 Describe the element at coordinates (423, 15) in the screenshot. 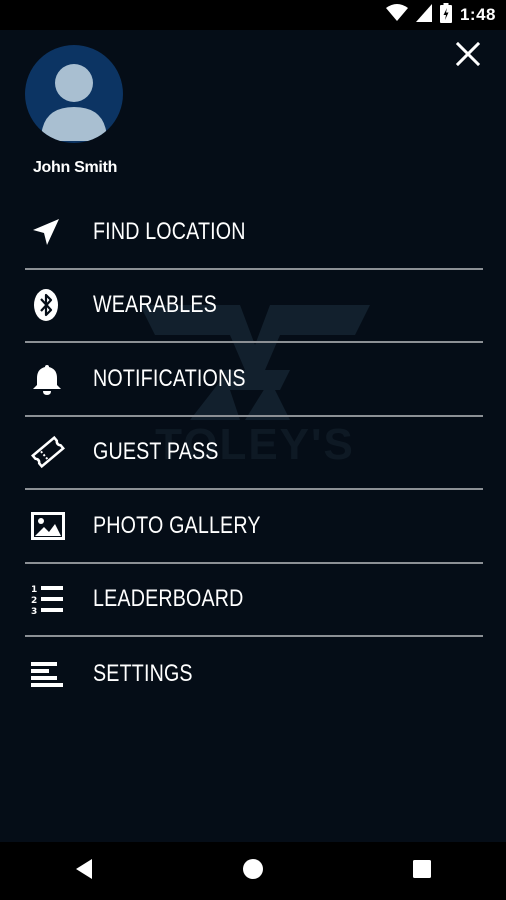

I see `cell-signal-icon` at that location.